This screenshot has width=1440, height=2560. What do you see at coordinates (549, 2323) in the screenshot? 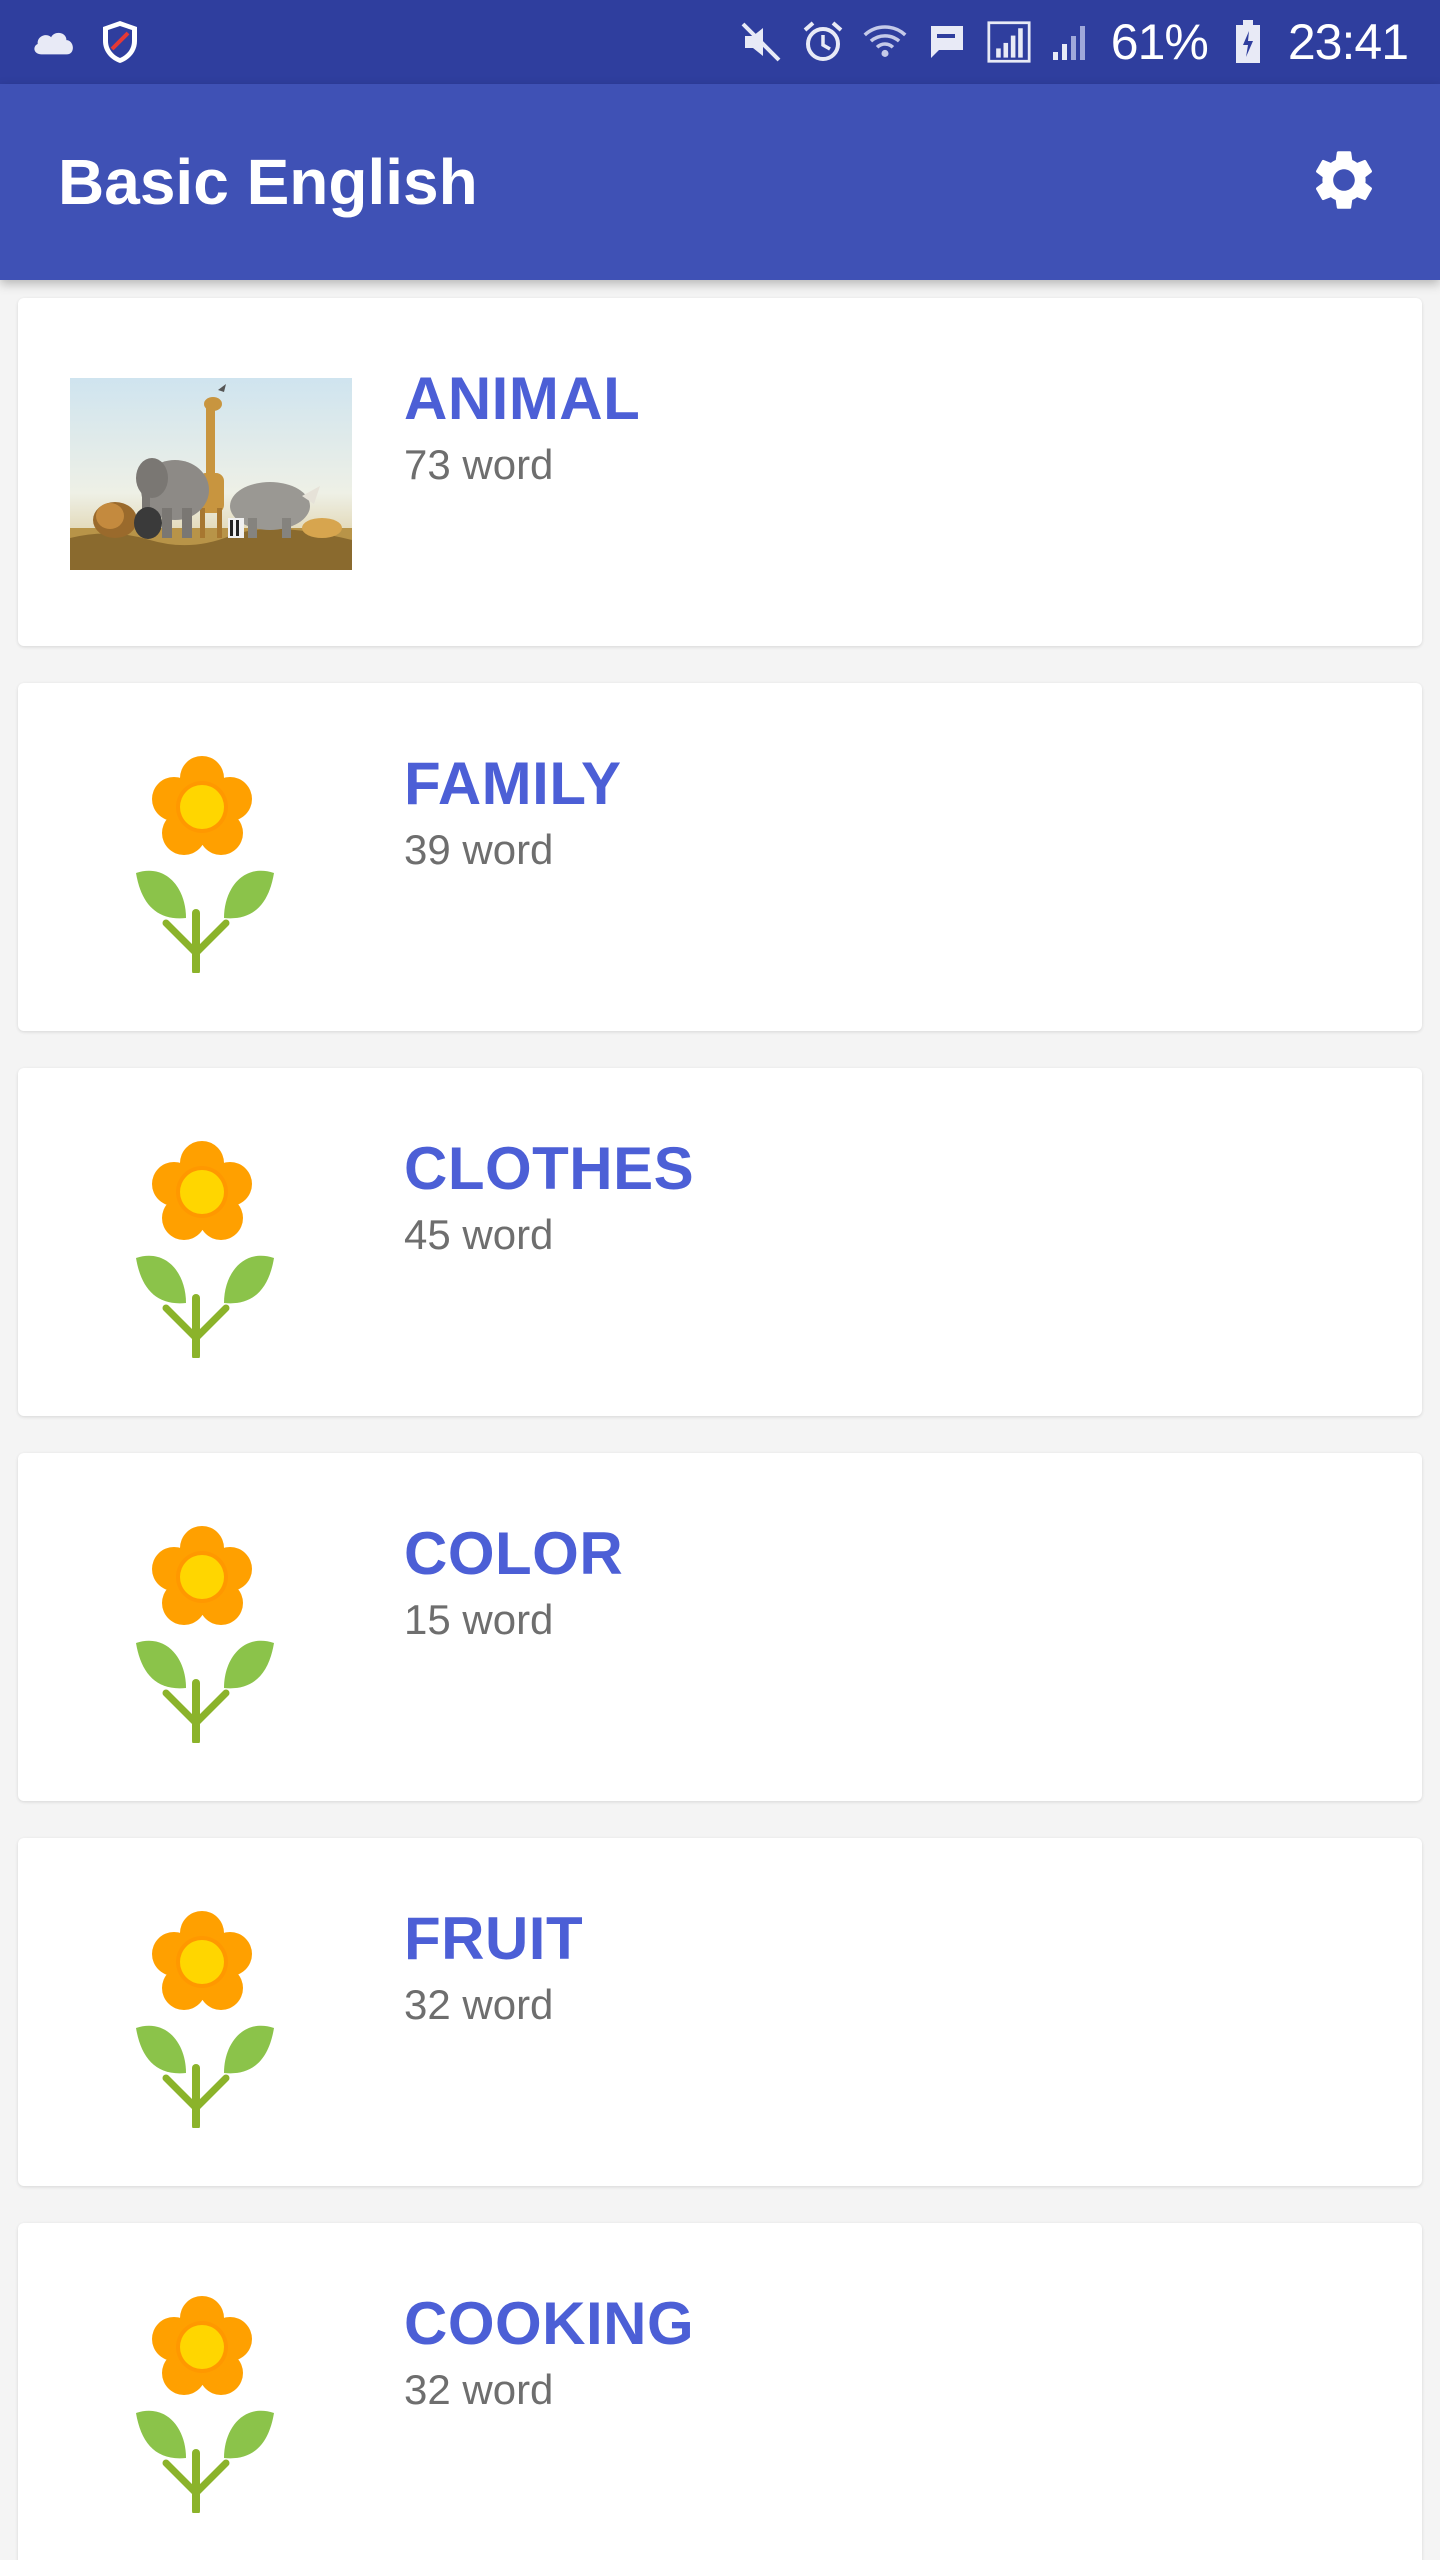
I see `category-title: COOKING` at bounding box center [549, 2323].